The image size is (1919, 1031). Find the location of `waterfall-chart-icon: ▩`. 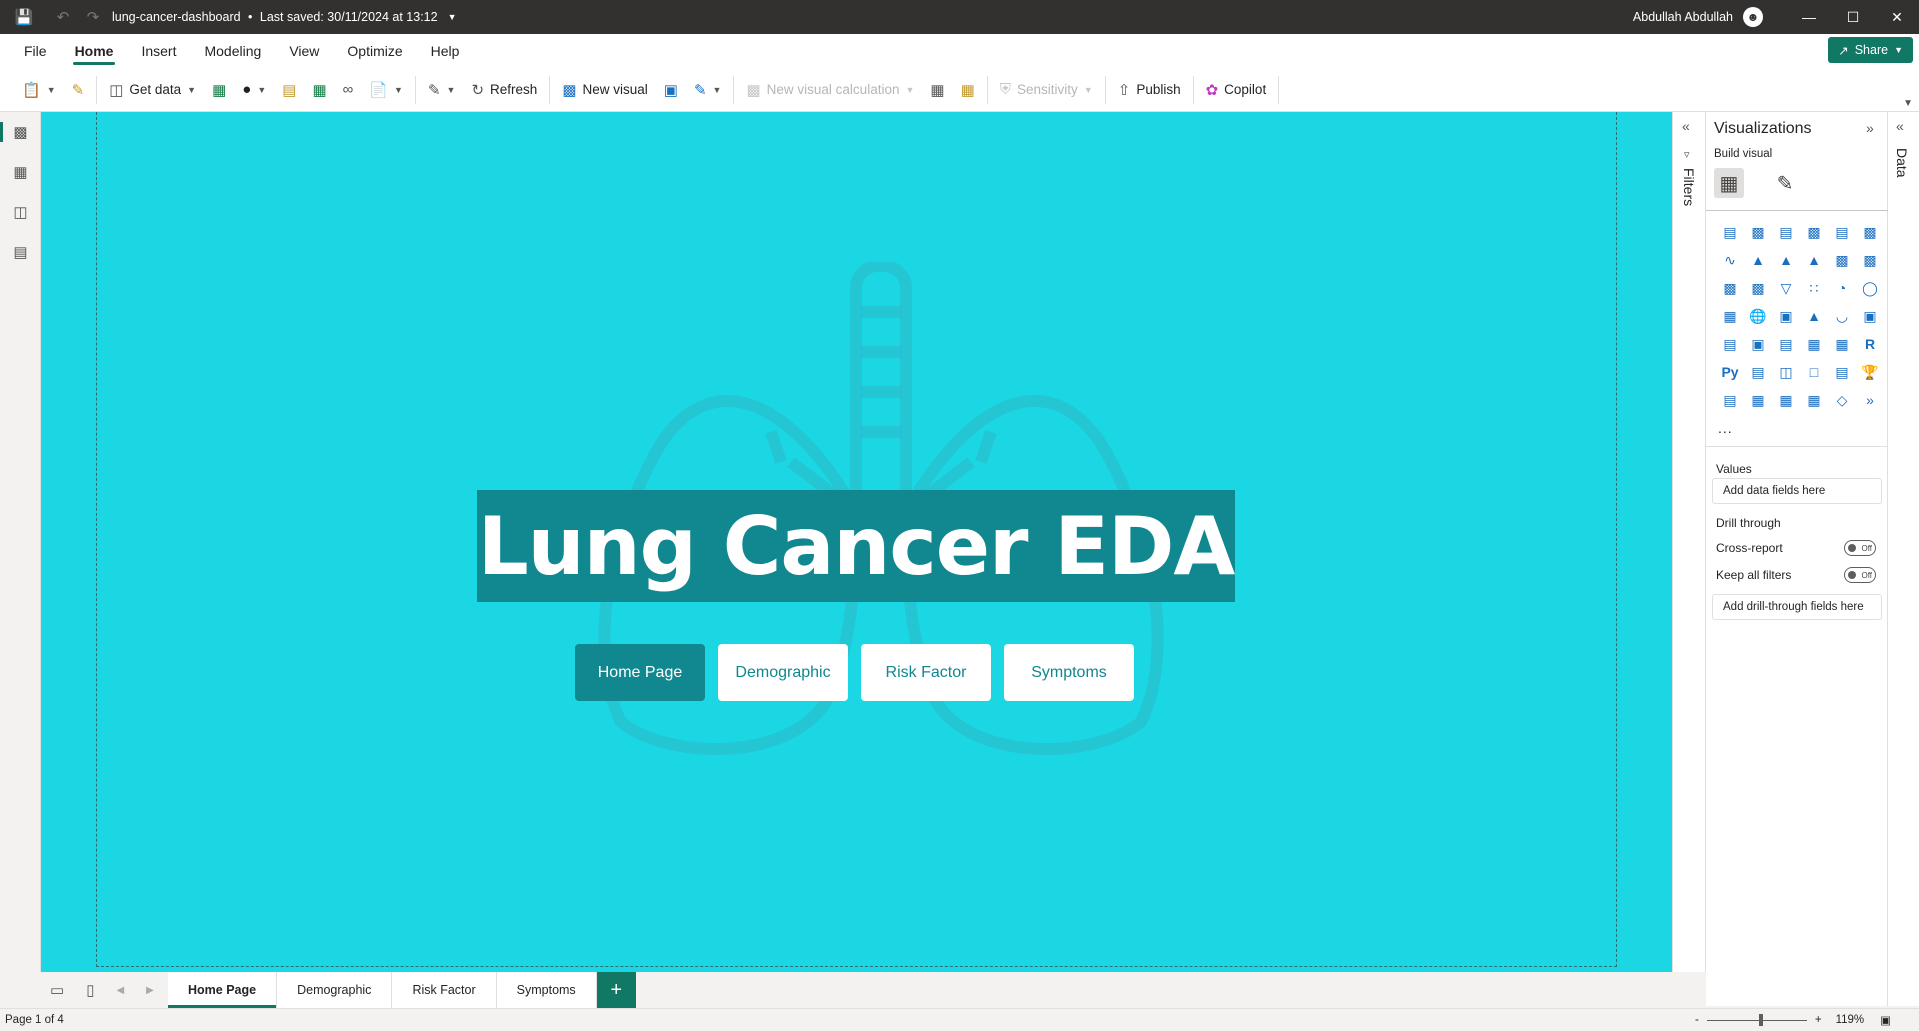

waterfall-chart-icon: ▩ is located at coordinates (1758, 288).